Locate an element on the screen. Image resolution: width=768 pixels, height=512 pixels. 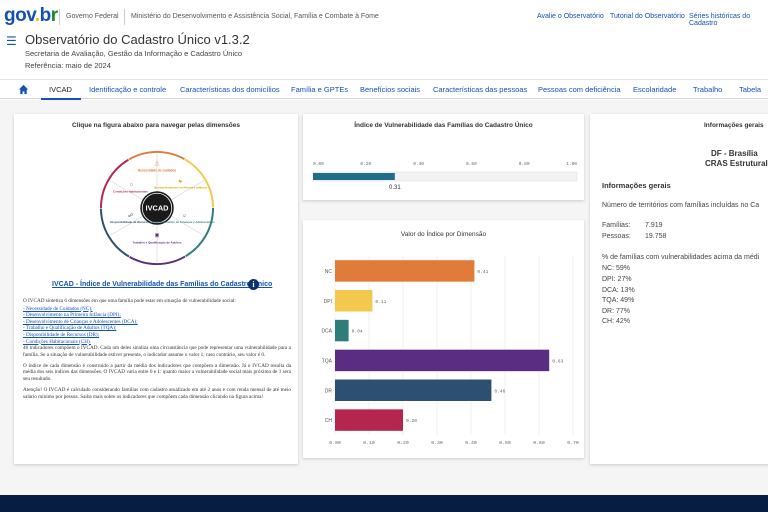
gov-org: Governo Federal is located at coordinates (92, 16).